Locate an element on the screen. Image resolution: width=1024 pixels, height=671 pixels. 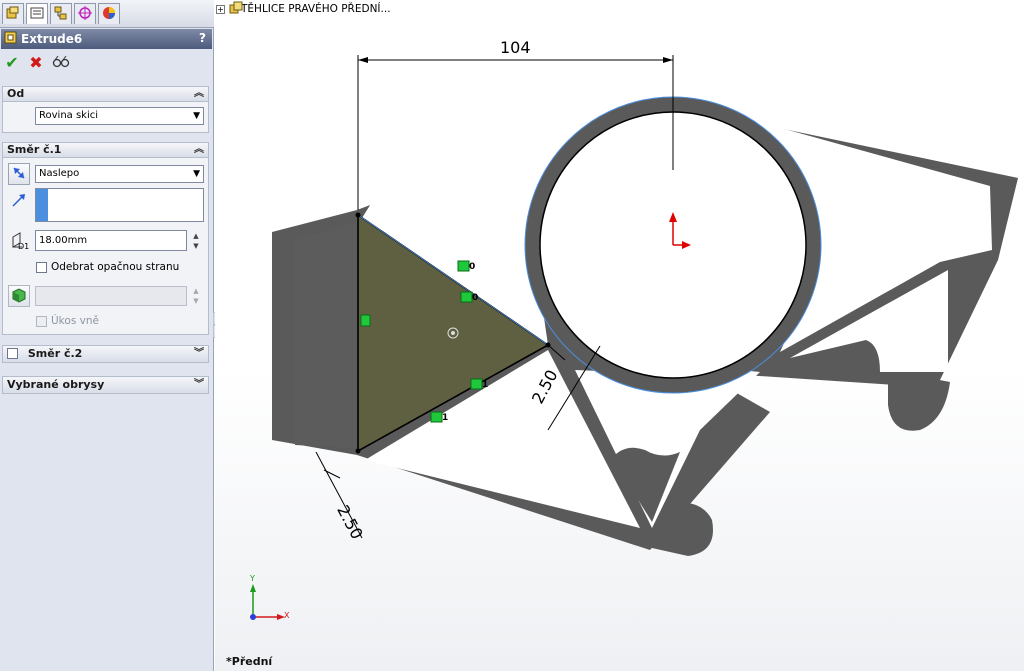
draft-outward-checkbox is located at coordinates (41, 321).